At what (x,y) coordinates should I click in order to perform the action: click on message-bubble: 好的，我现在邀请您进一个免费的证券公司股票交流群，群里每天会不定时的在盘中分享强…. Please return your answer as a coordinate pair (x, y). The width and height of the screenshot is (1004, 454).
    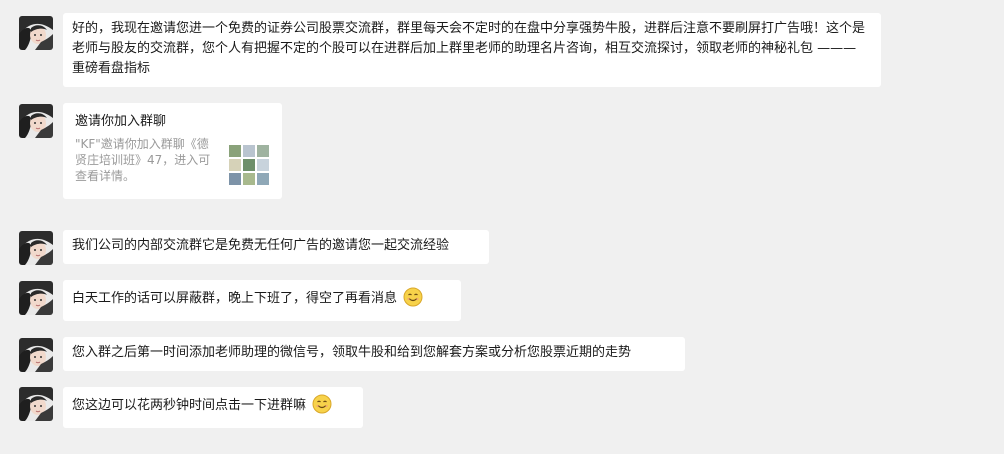
    Looking at the image, I should click on (472, 50).